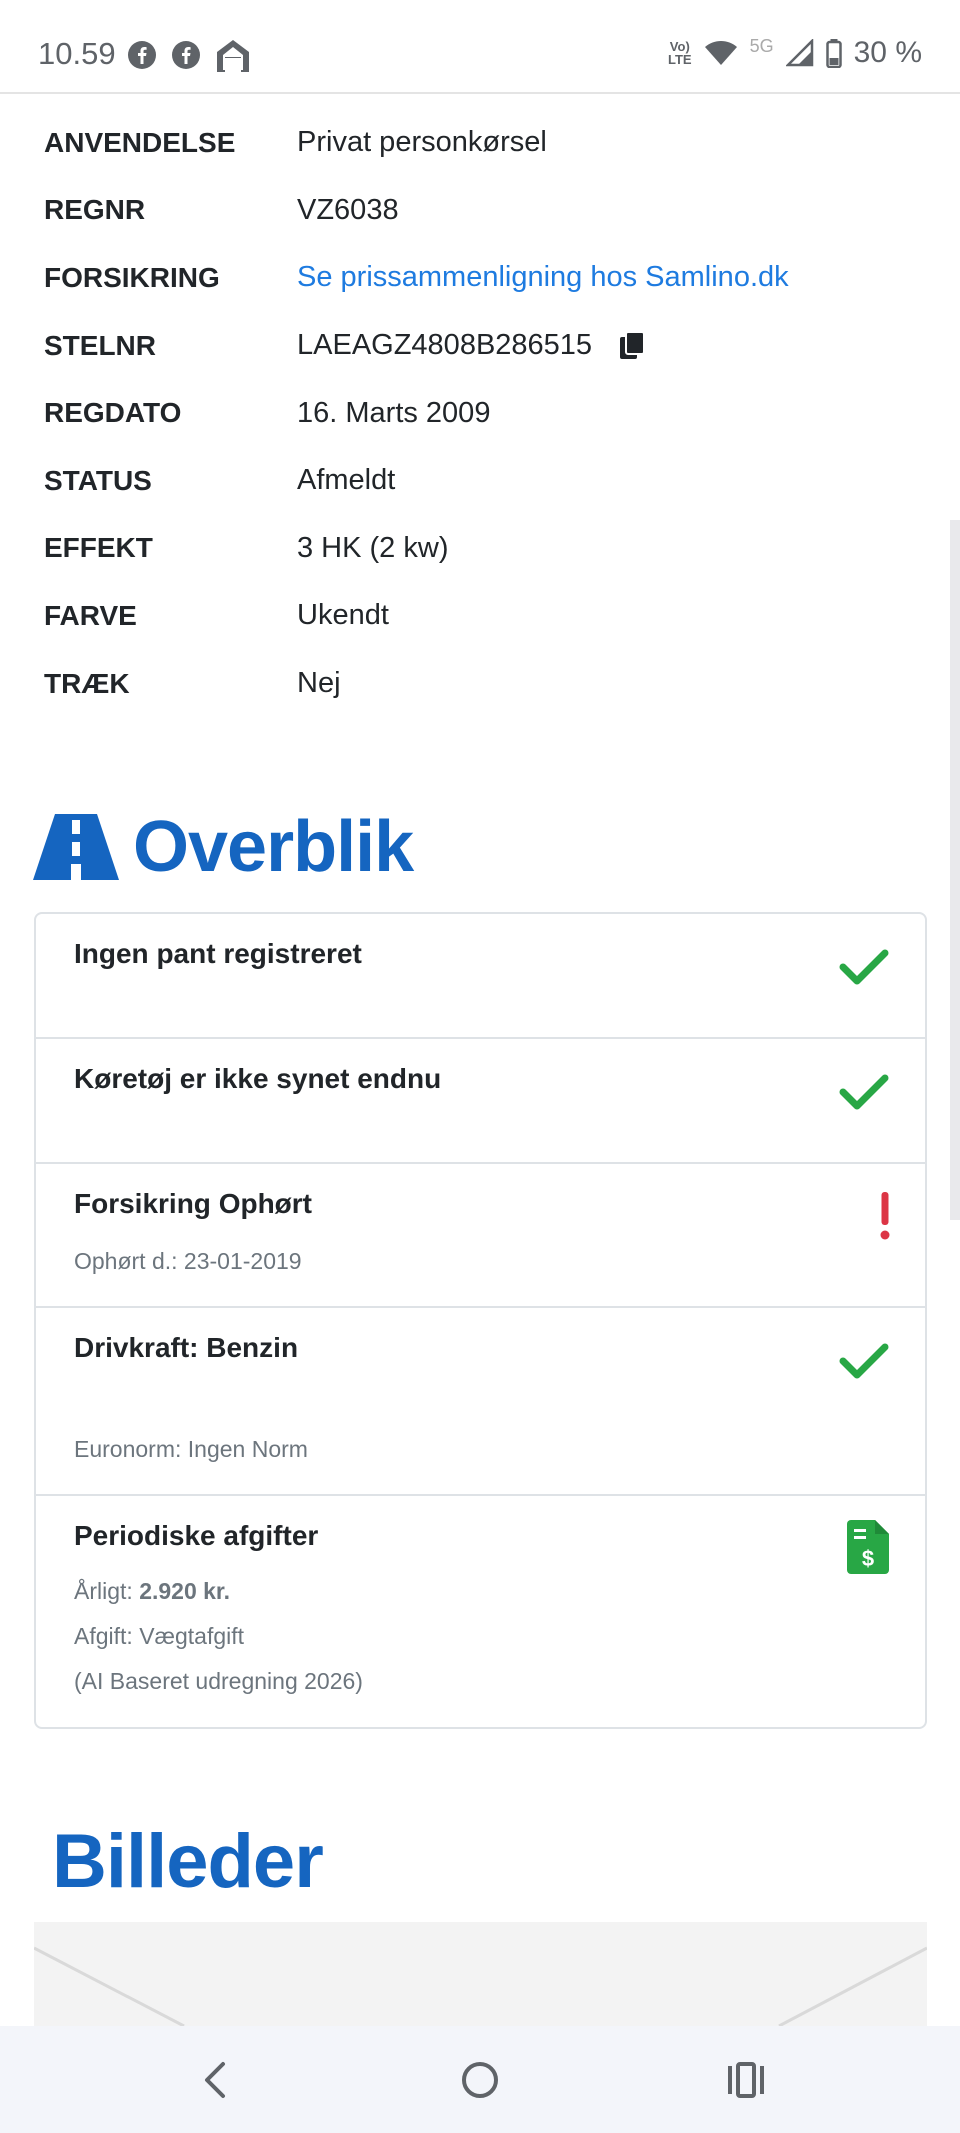  I want to click on home-icon, so click(233, 56).